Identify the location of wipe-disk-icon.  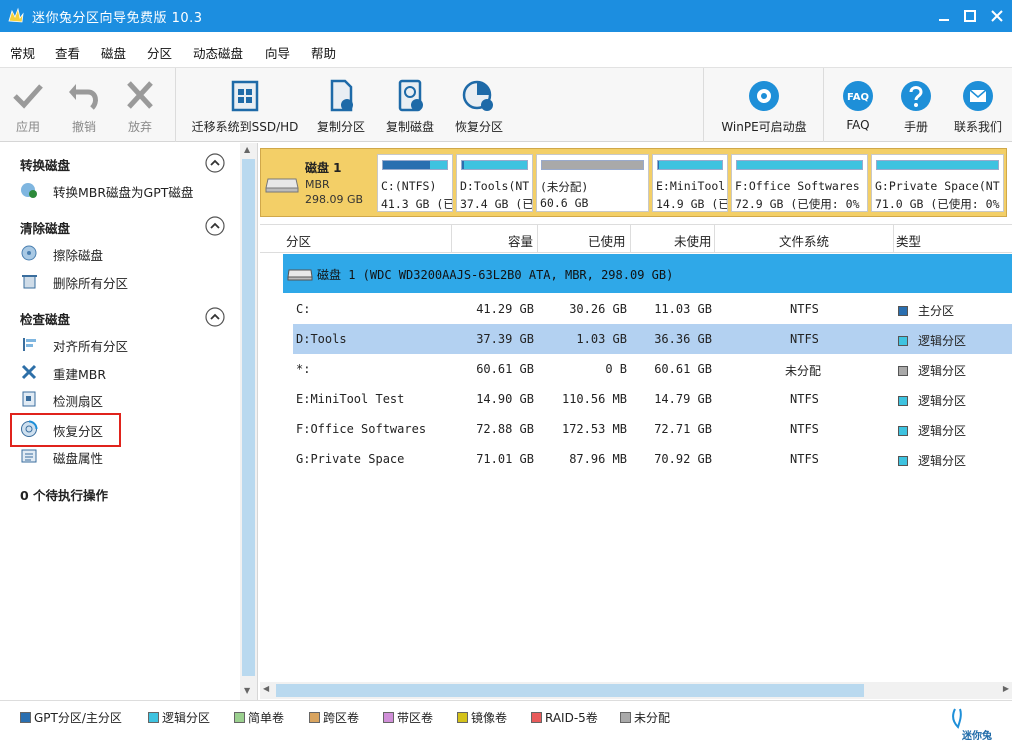
(29, 253).